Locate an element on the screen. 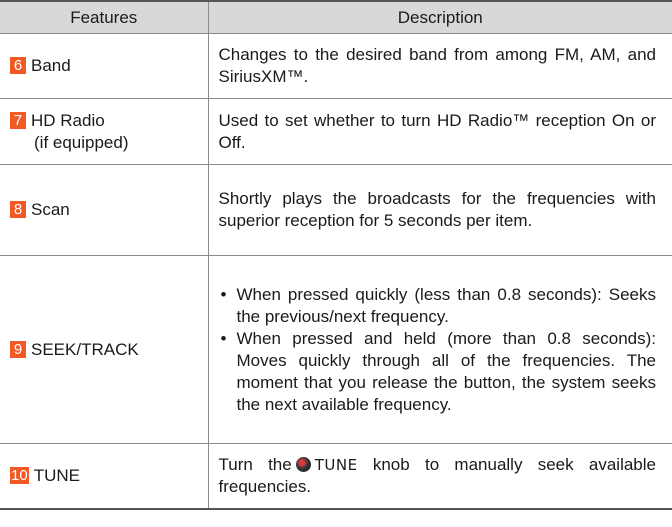 Image resolution: width=672 pixels, height=527 pixels. feature-label: Band is located at coordinates (51, 65).